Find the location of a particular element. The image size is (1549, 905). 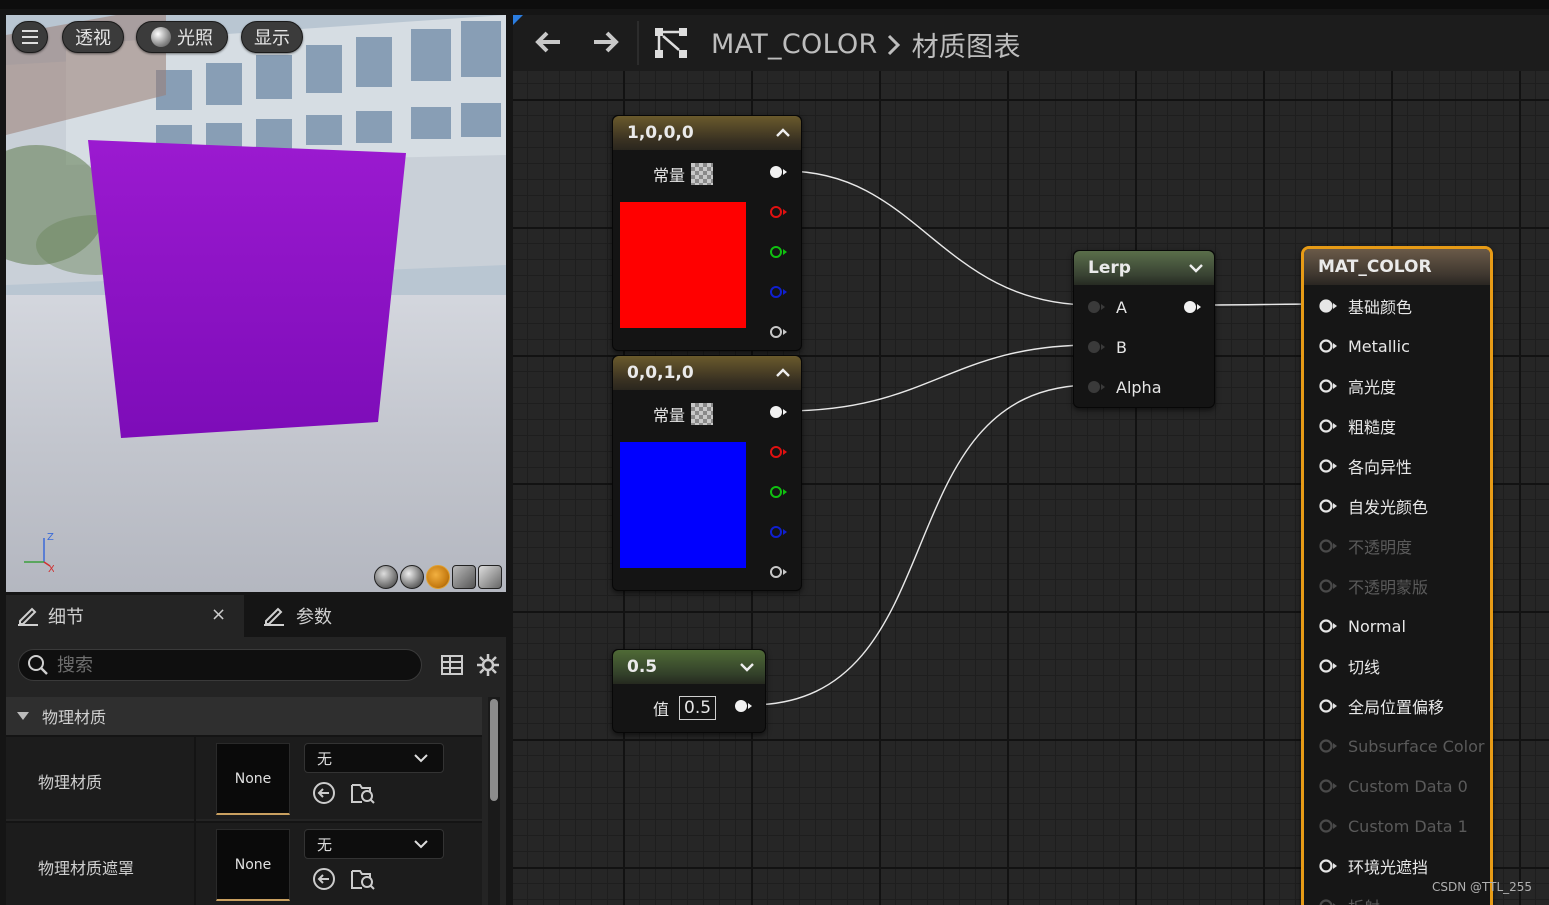

back-arrow-icon is located at coordinates (548, 42).